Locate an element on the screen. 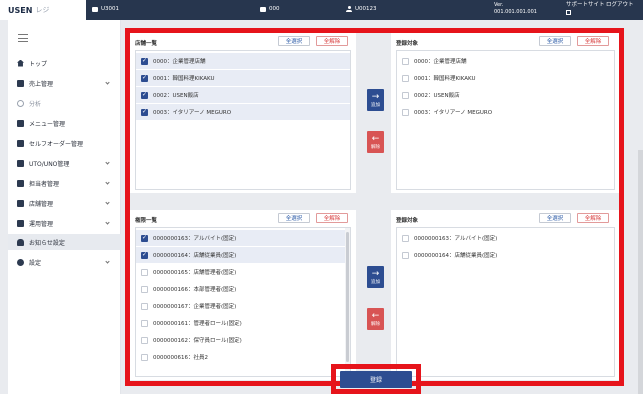  sidebar-item-menu: メニュー管理 is located at coordinates (64, 123).